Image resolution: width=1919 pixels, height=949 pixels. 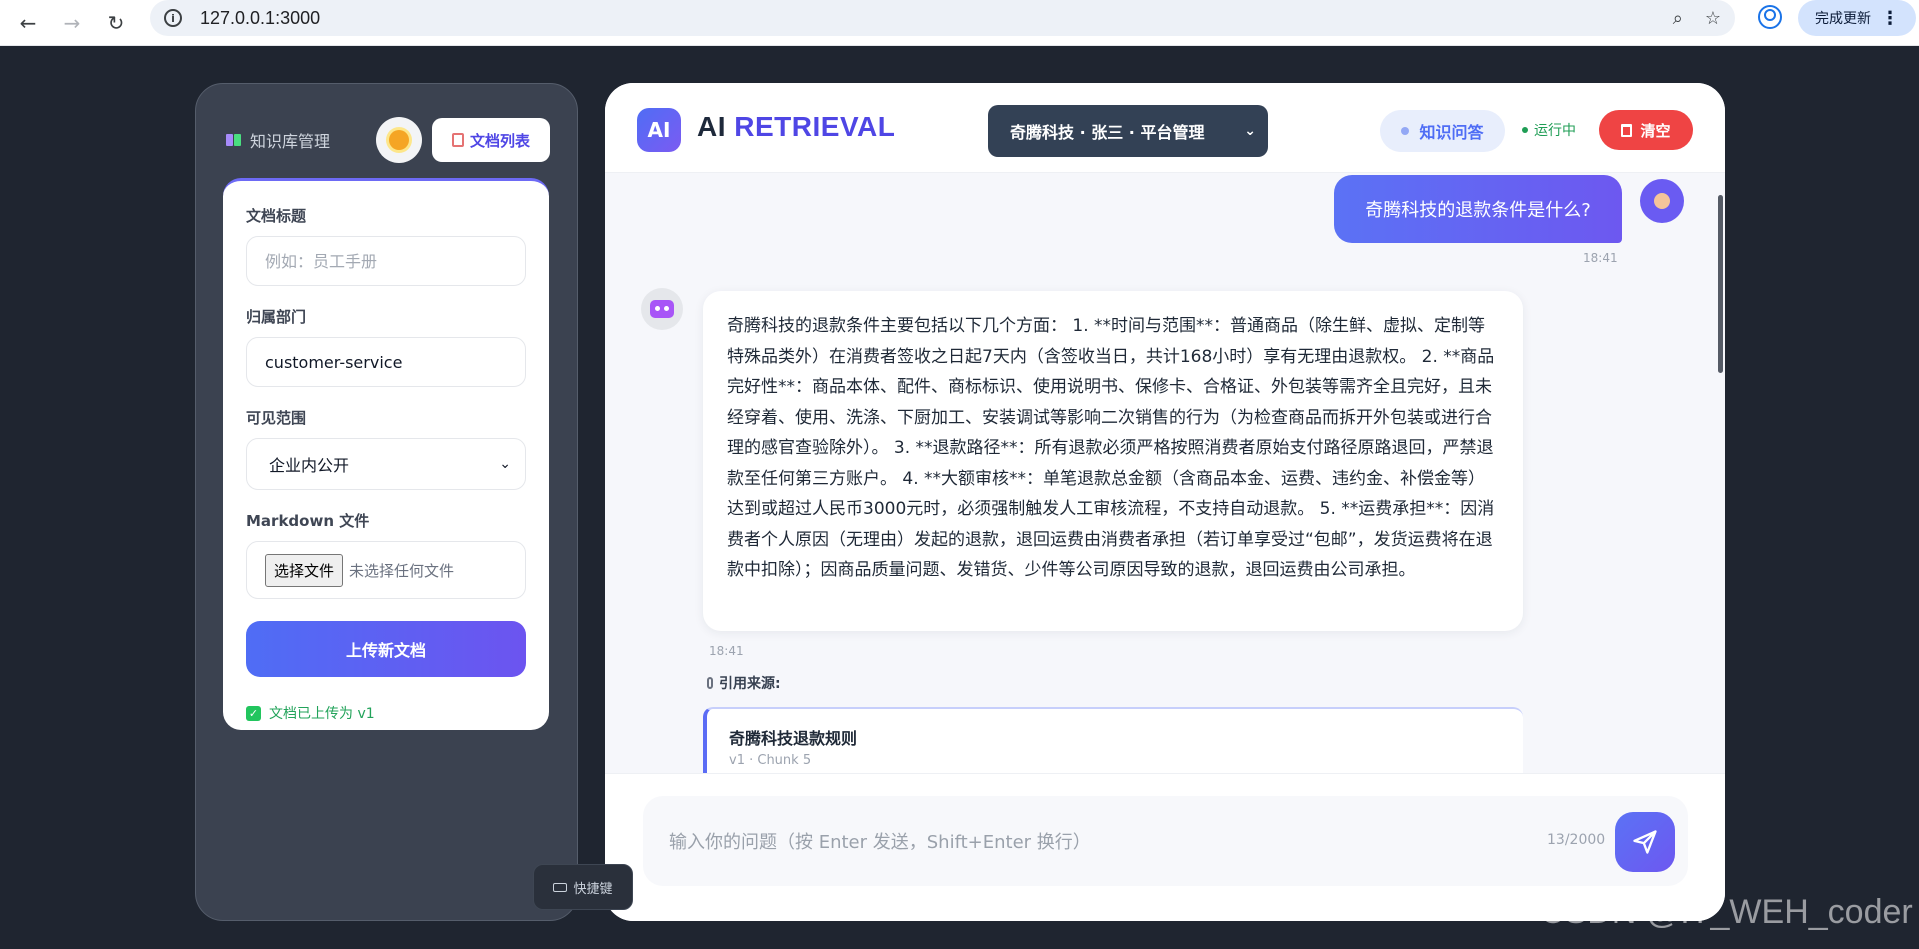 I want to click on user-message: 奇腾科技的退款条件是什么?, so click(x=1478, y=209).